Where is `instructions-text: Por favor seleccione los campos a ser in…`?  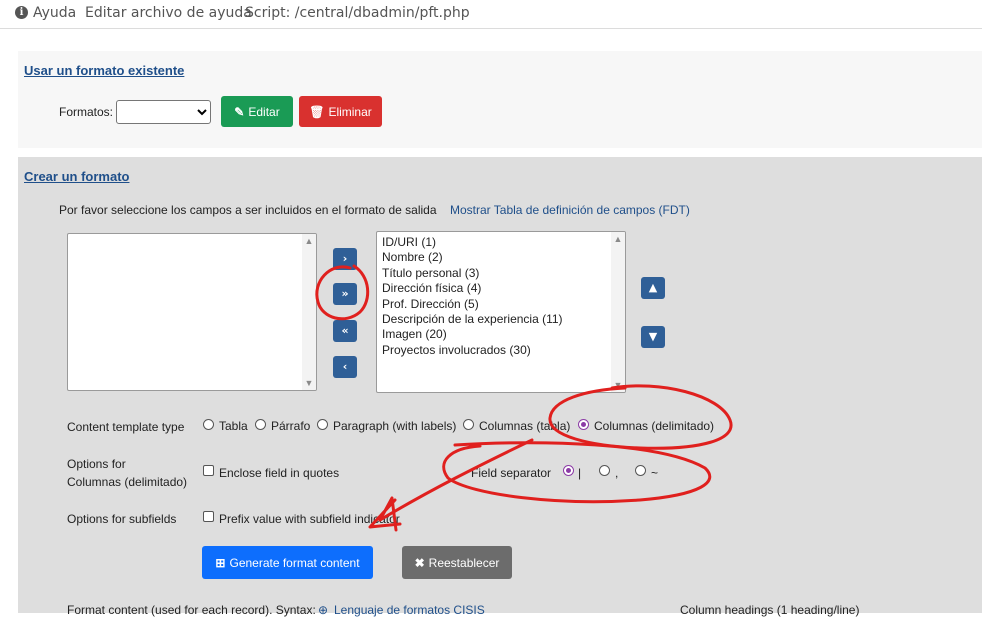
instructions-text: Por favor seleccione los campos a ser in… is located at coordinates (248, 210).